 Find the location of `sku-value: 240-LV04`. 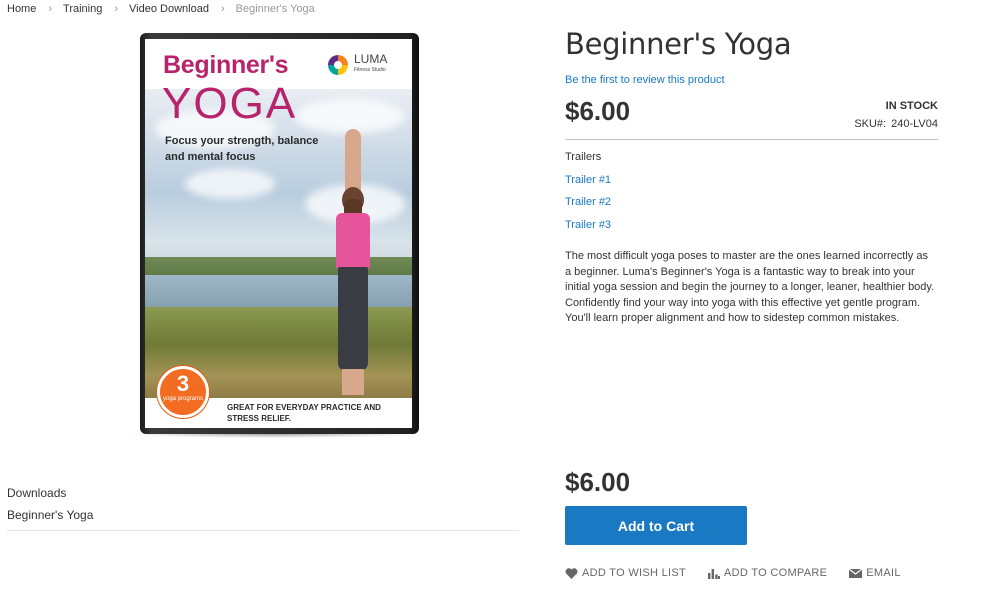

sku-value: 240-LV04 is located at coordinates (914, 124).